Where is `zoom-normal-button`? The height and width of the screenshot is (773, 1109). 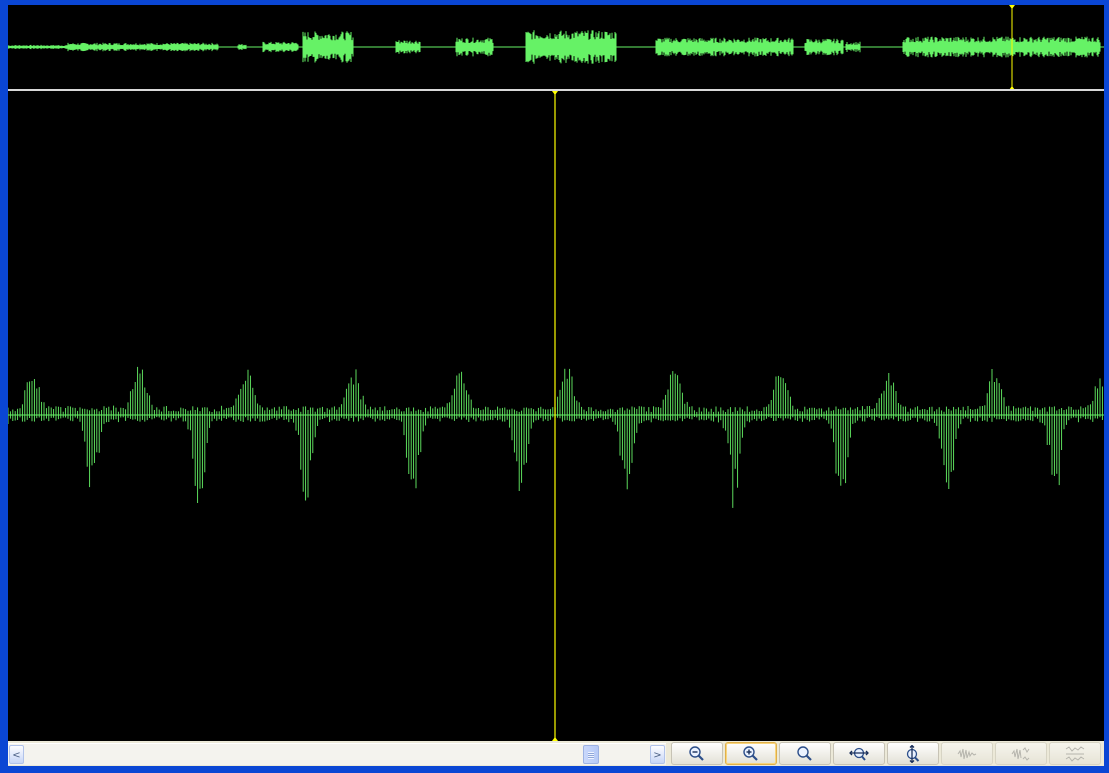 zoom-normal-button is located at coordinates (805, 753).